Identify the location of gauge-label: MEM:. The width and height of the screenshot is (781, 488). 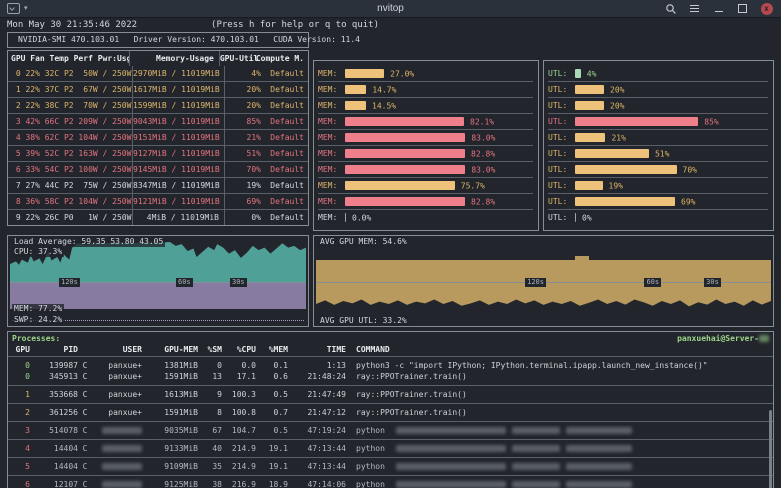
(328, 169).